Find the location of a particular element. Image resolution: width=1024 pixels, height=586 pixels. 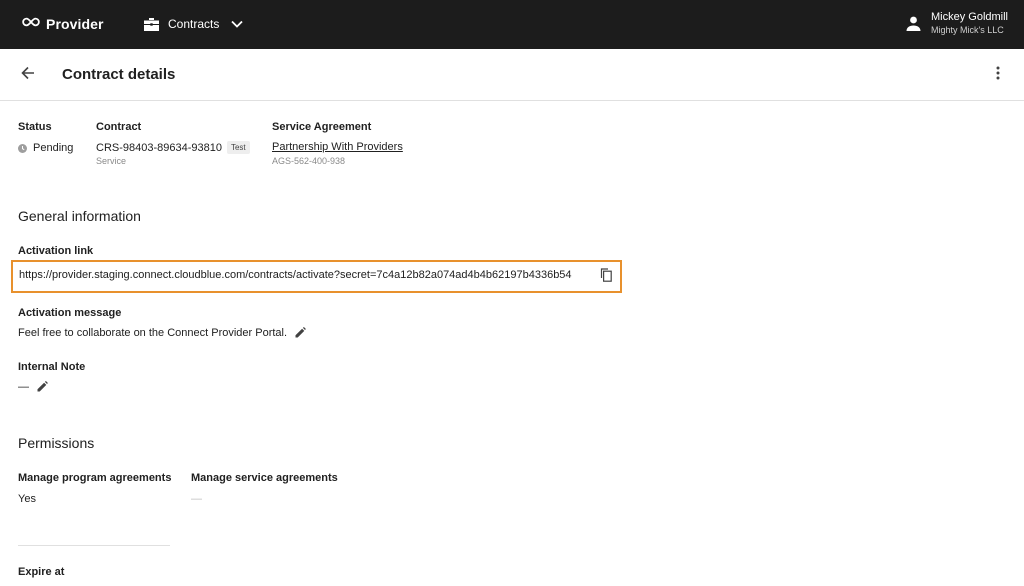

status-text: Pending is located at coordinates (53, 148).